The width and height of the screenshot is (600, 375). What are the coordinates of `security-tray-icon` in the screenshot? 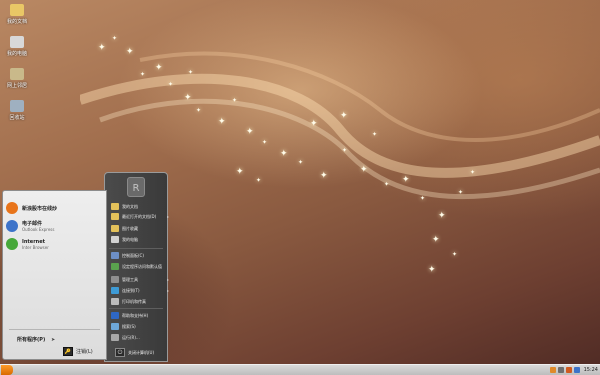 It's located at (568, 370).